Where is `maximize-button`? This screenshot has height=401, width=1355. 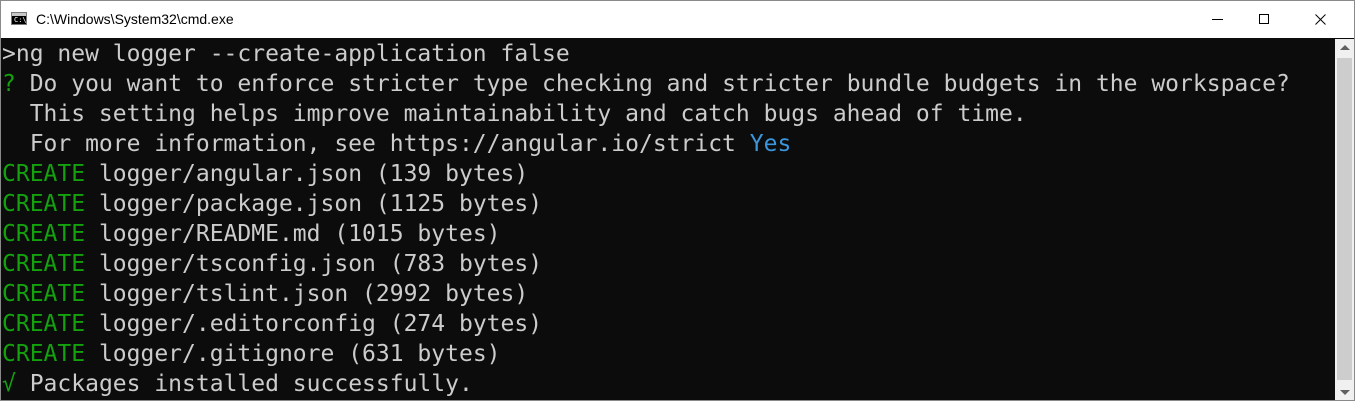 maximize-button is located at coordinates (1263, 19).